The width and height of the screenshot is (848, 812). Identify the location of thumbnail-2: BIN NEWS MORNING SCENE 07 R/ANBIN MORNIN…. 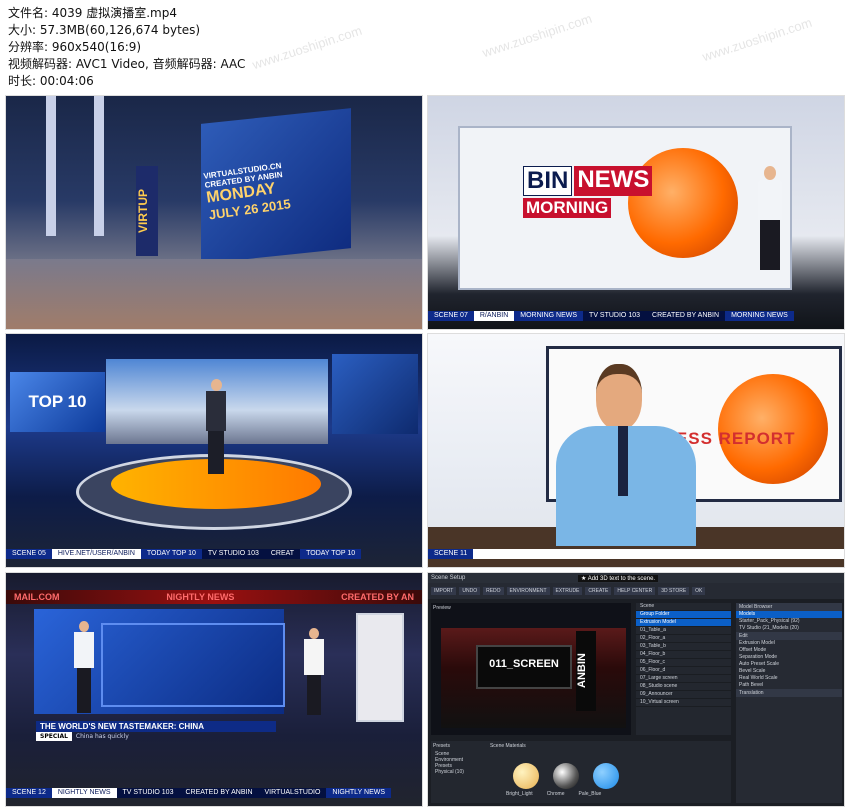
(636, 212).